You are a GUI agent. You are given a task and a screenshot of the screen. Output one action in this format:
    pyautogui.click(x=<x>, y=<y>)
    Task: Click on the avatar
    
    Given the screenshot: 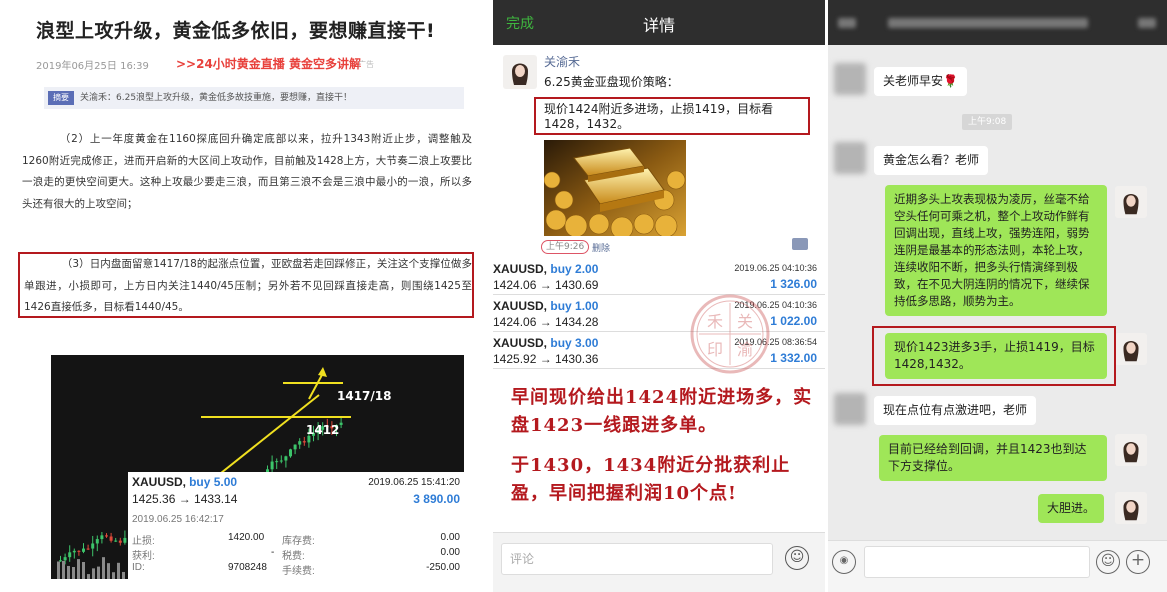 What is the action you would take?
    pyautogui.click(x=520, y=72)
    